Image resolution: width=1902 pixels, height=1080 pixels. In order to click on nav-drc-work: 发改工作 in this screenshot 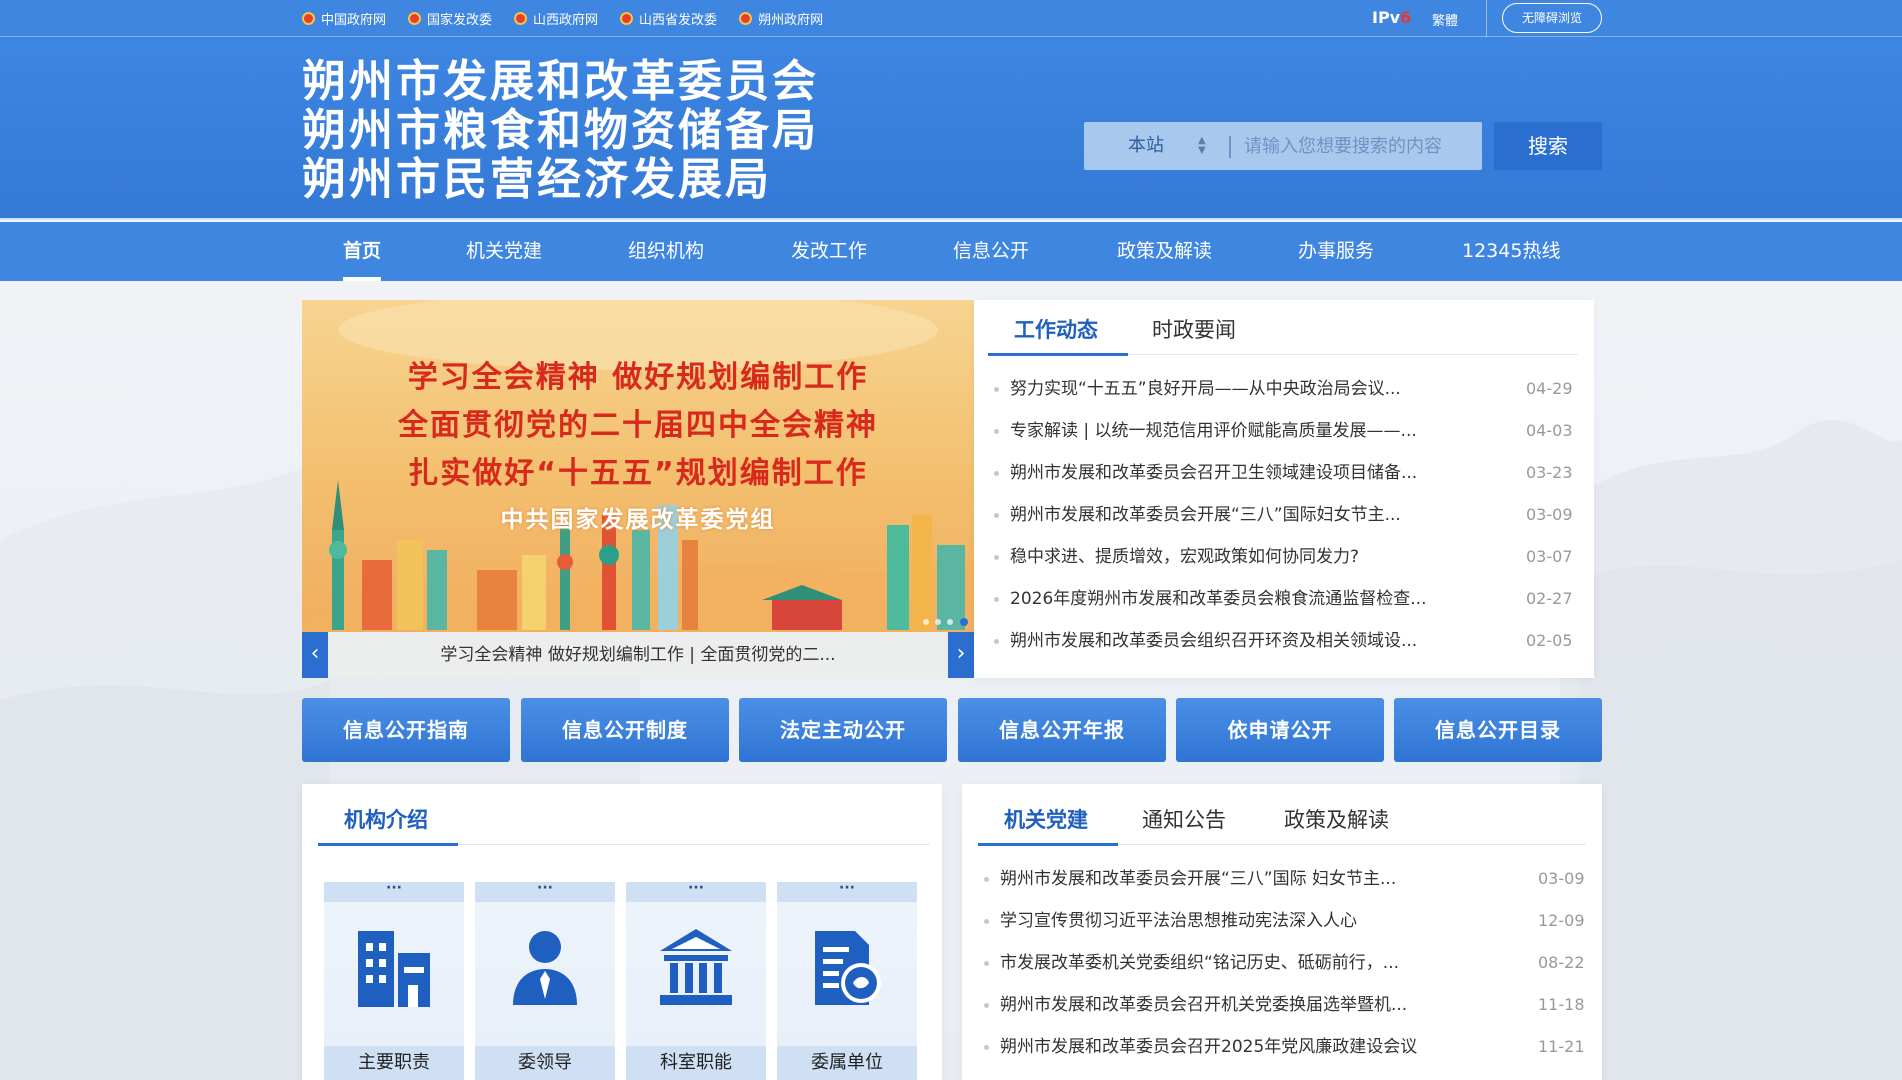, I will do `click(829, 251)`.